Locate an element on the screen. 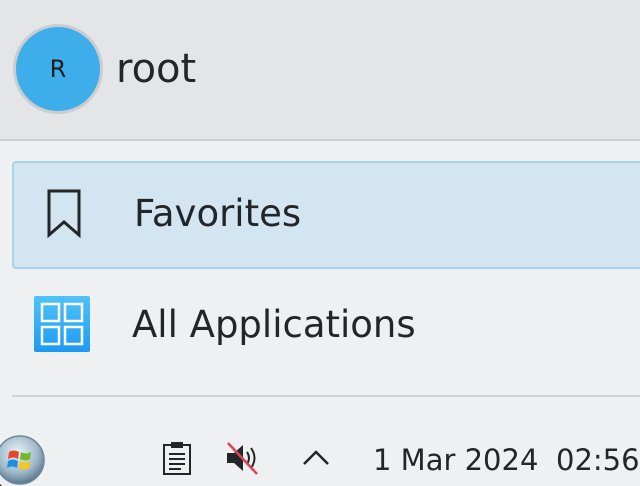  taskbar: 1 Mar 2024 02:56 is located at coordinates (320, 458).